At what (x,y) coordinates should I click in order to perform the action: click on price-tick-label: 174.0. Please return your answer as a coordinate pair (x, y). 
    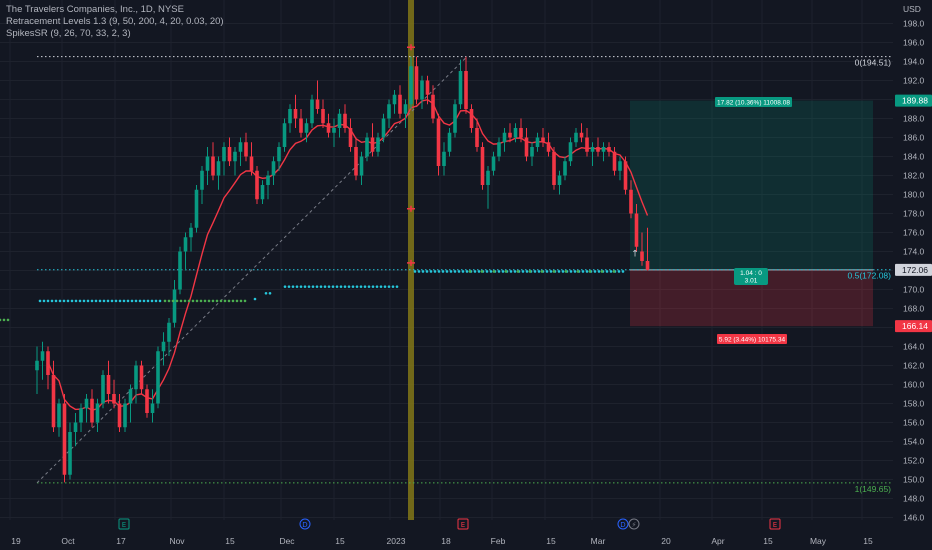
    Looking at the image, I should click on (914, 252).